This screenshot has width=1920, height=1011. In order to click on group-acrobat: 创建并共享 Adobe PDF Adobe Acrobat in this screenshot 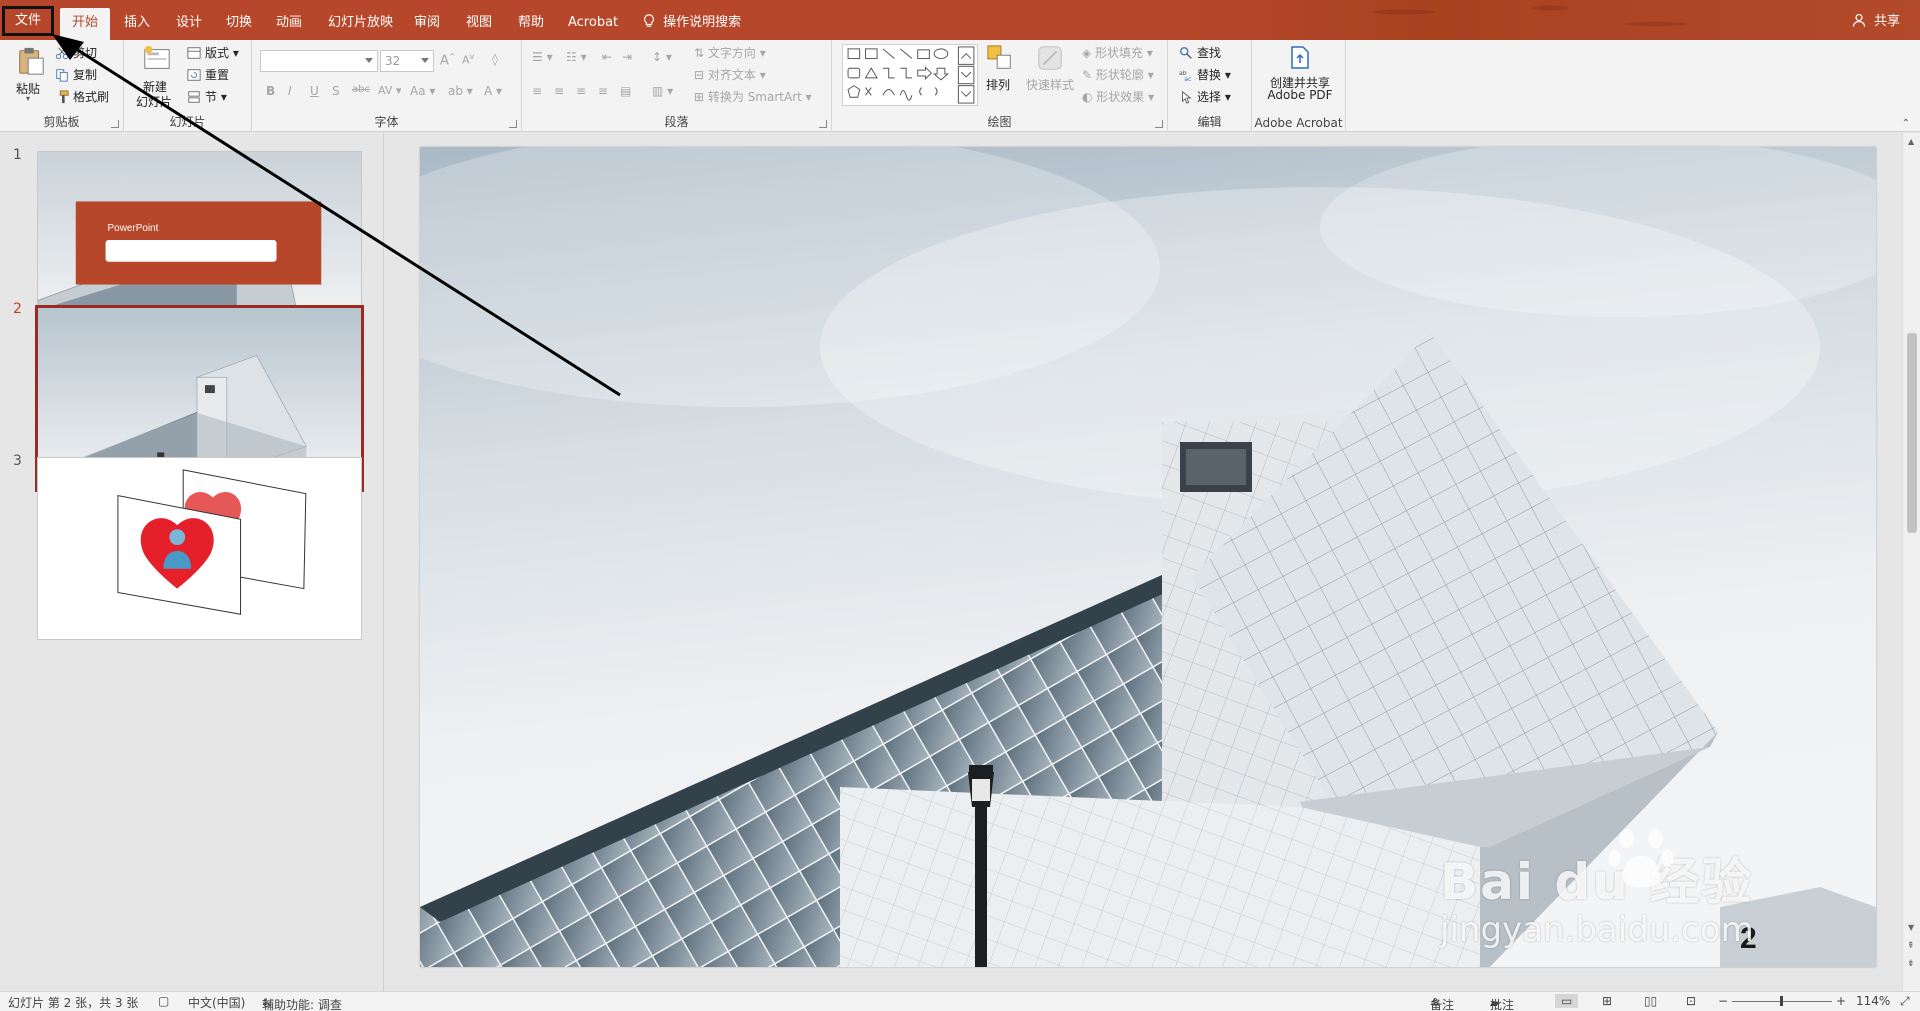, I will do `click(1299, 86)`.